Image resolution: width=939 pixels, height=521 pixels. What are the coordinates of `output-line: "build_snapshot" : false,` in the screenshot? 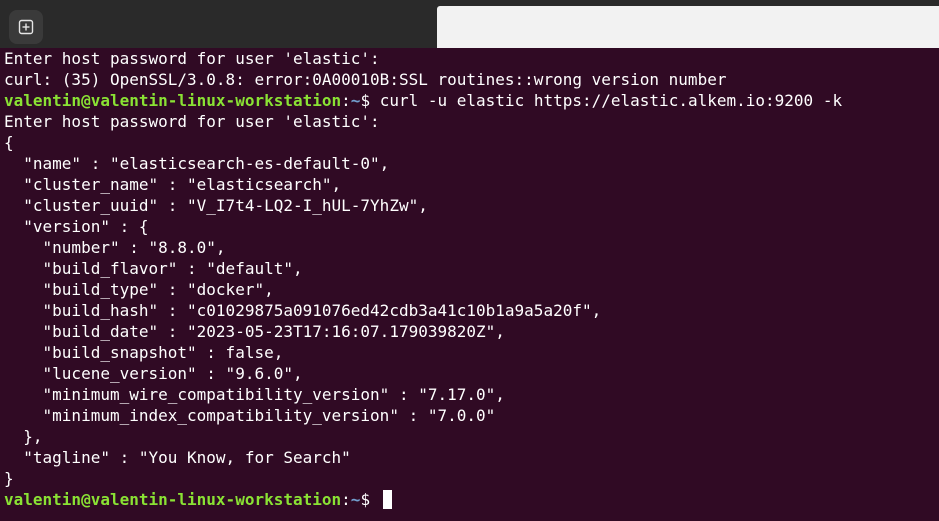 It's located at (144, 352).